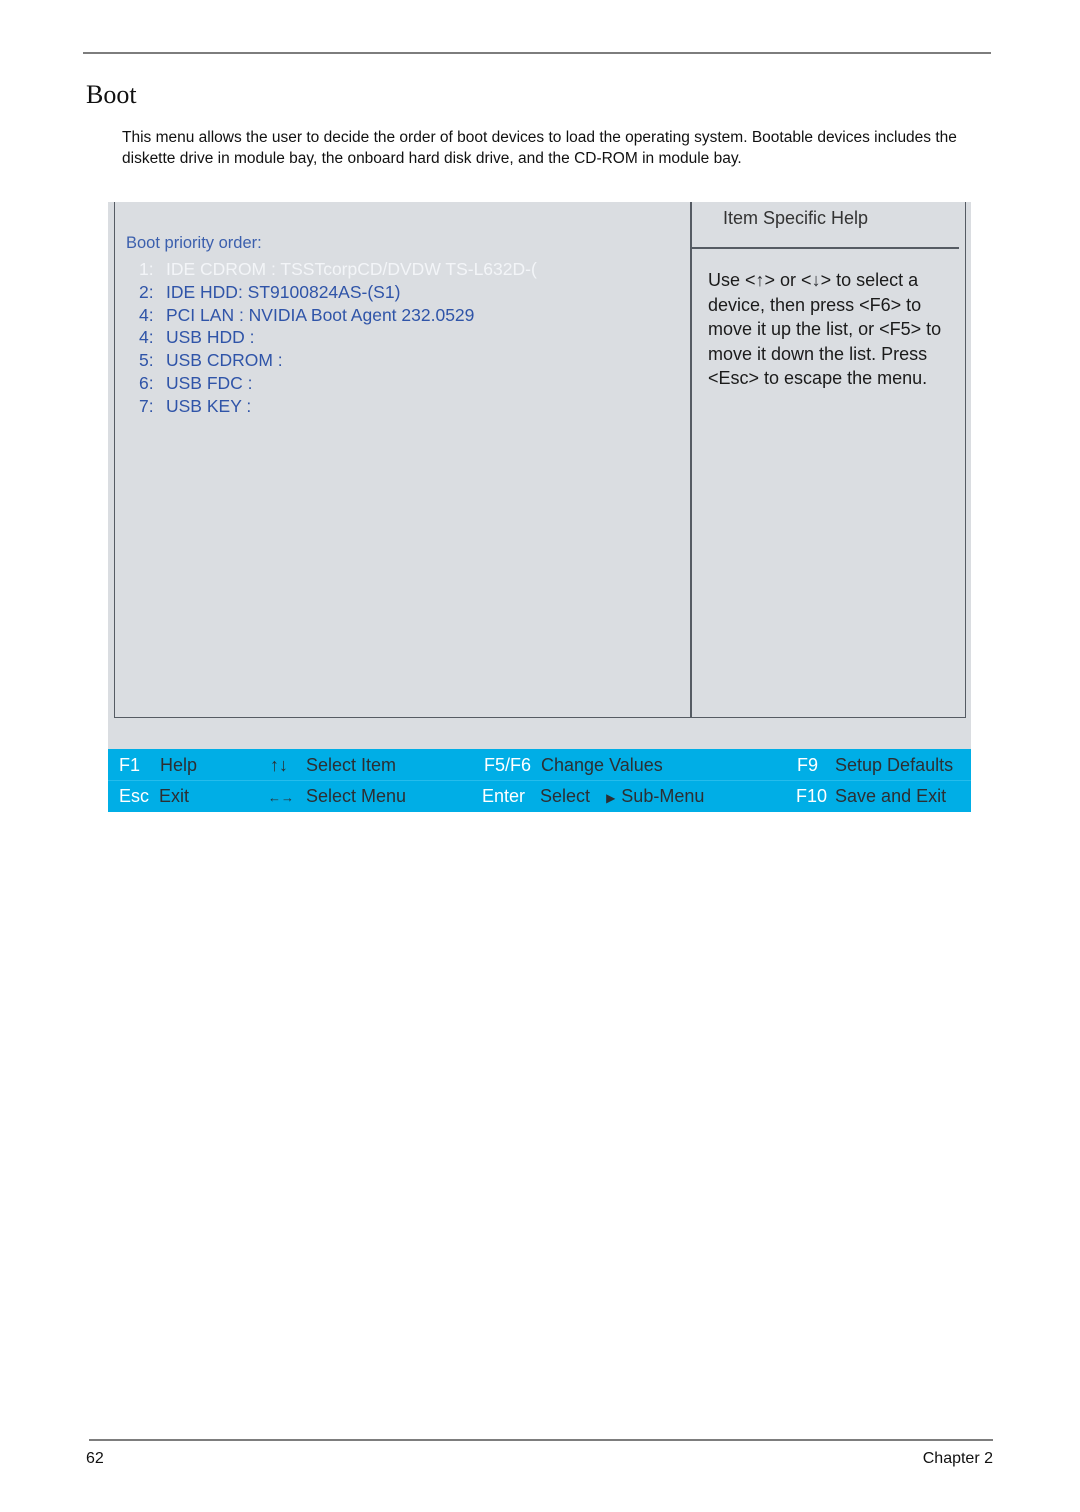  I want to click on submenu-triangle-icon: ▶, so click(611, 798).